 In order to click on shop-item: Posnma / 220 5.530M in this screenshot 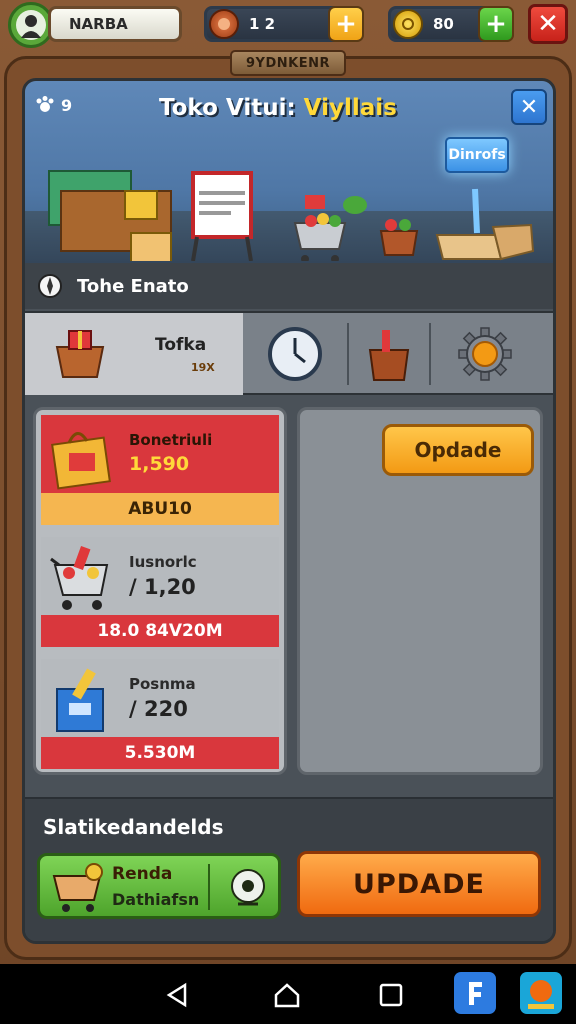, I will do `click(160, 715)`.